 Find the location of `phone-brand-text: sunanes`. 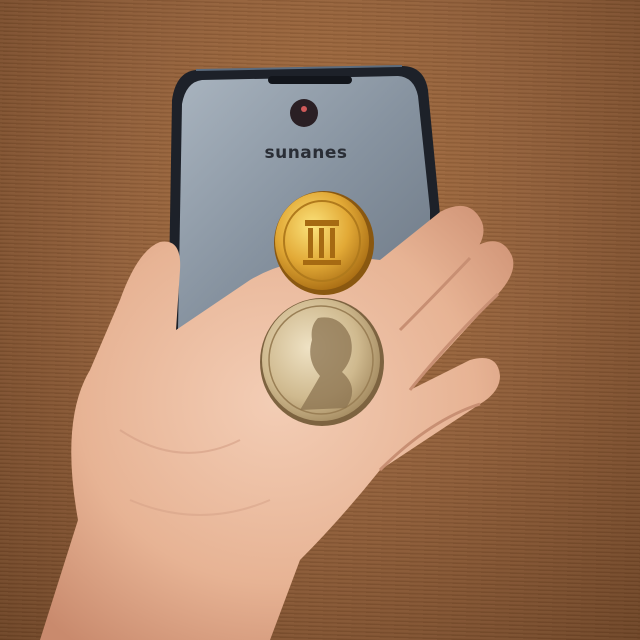

phone-brand-text: sunanes is located at coordinates (305, 153).